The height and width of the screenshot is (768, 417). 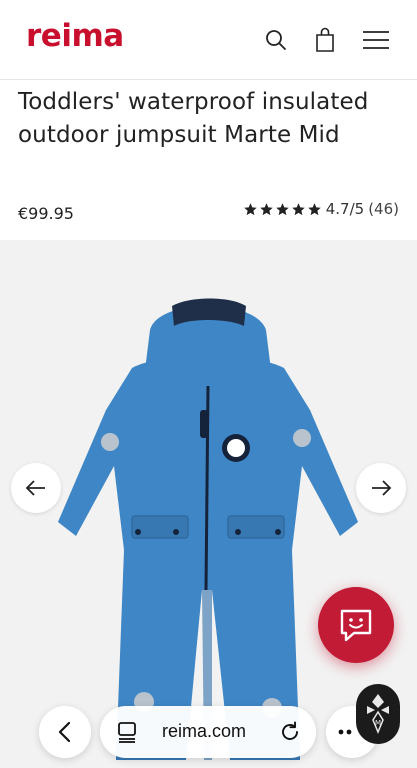 What do you see at coordinates (383, 209) in the screenshot?
I see `rating-count: (46)` at bounding box center [383, 209].